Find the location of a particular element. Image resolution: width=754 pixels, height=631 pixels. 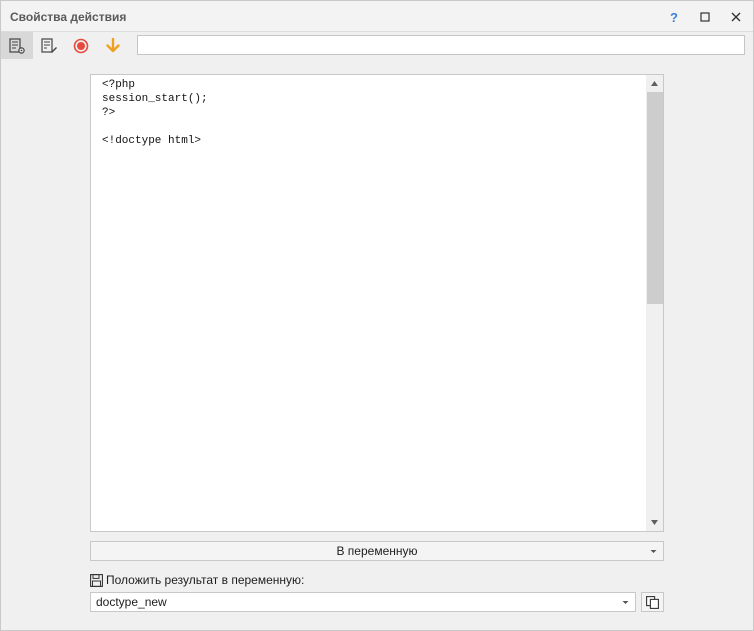

action-settings-button is located at coordinates (17, 45).